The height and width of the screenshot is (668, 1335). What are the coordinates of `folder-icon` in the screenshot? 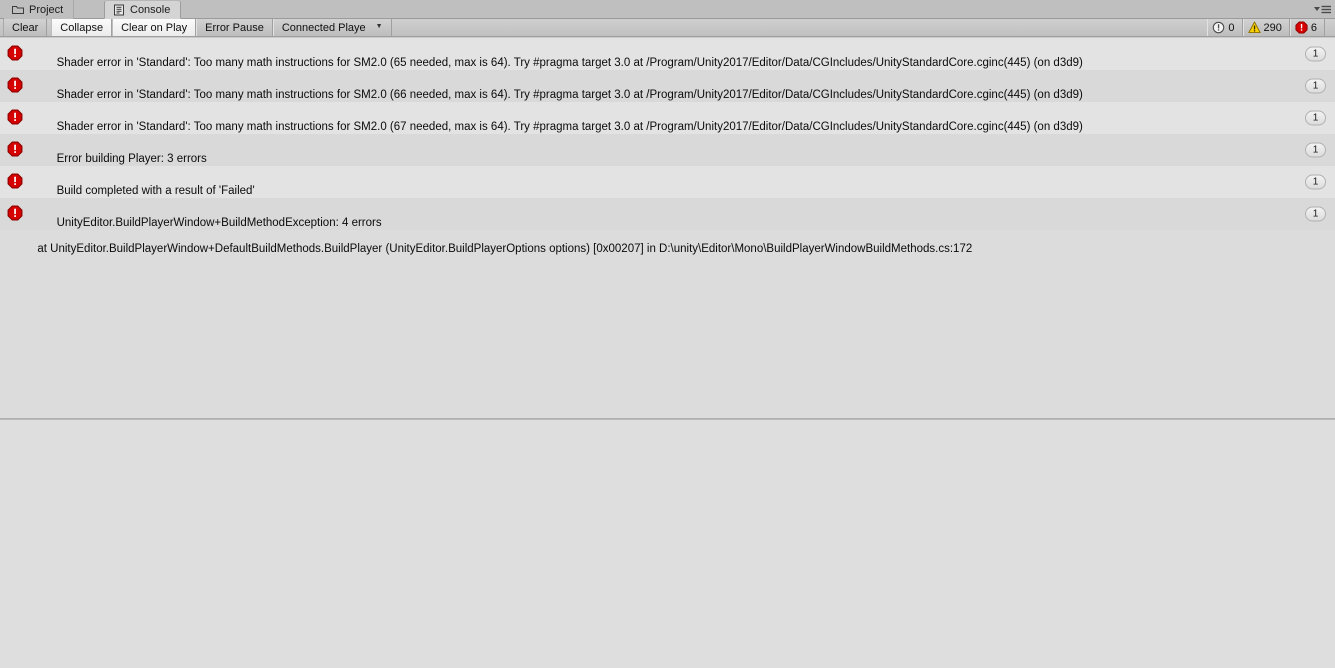 It's located at (18, 9).